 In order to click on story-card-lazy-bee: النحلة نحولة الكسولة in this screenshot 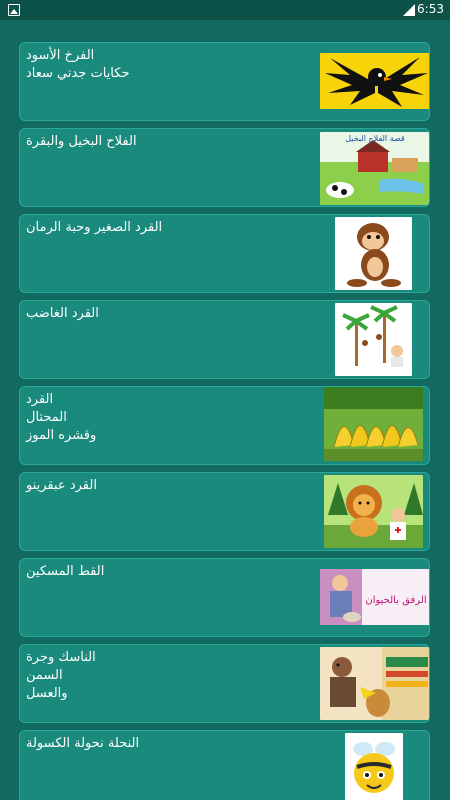, I will do `click(224, 765)`.